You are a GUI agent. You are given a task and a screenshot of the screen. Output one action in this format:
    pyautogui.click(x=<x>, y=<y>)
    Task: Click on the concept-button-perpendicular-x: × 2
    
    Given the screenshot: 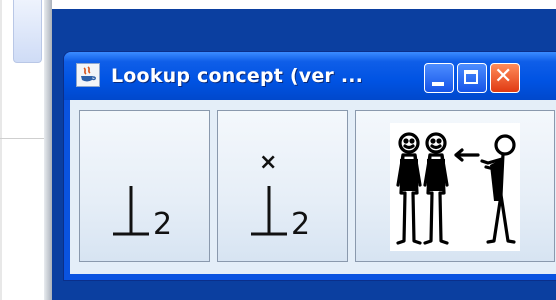 What is the action you would take?
    pyautogui.click(x=282, y=186)
    